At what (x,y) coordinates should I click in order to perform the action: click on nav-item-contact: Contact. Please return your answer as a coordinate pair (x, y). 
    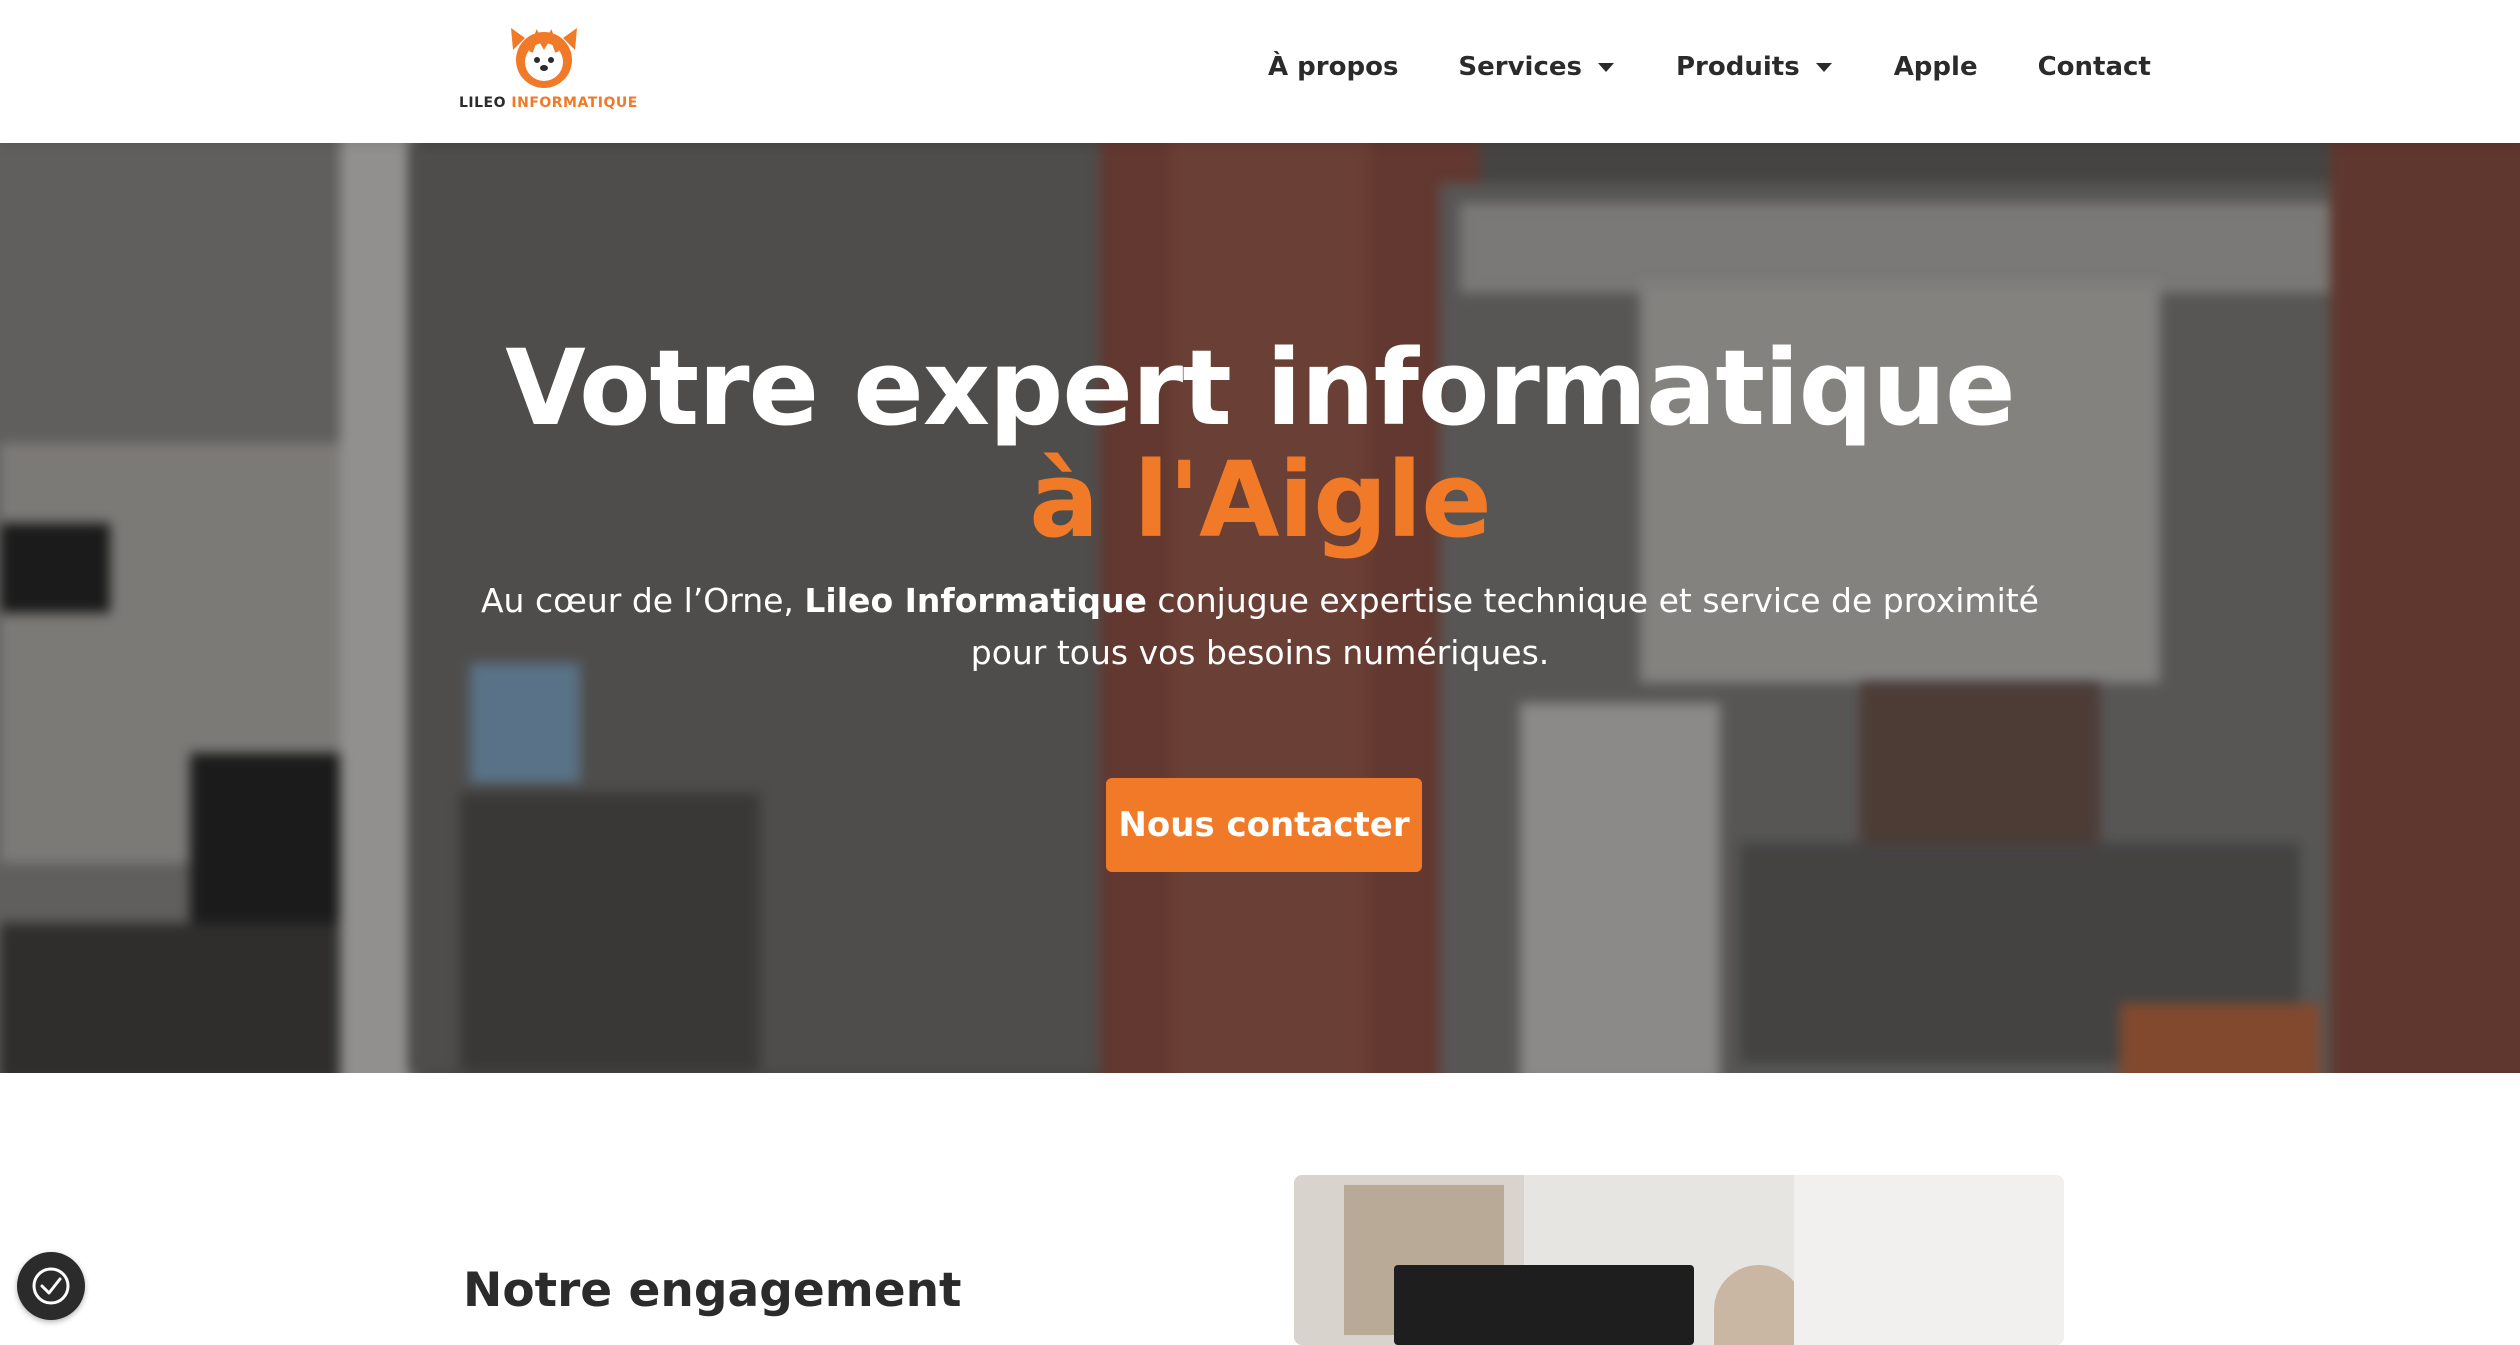
    Looking at the image, I should click on (2094, 67).